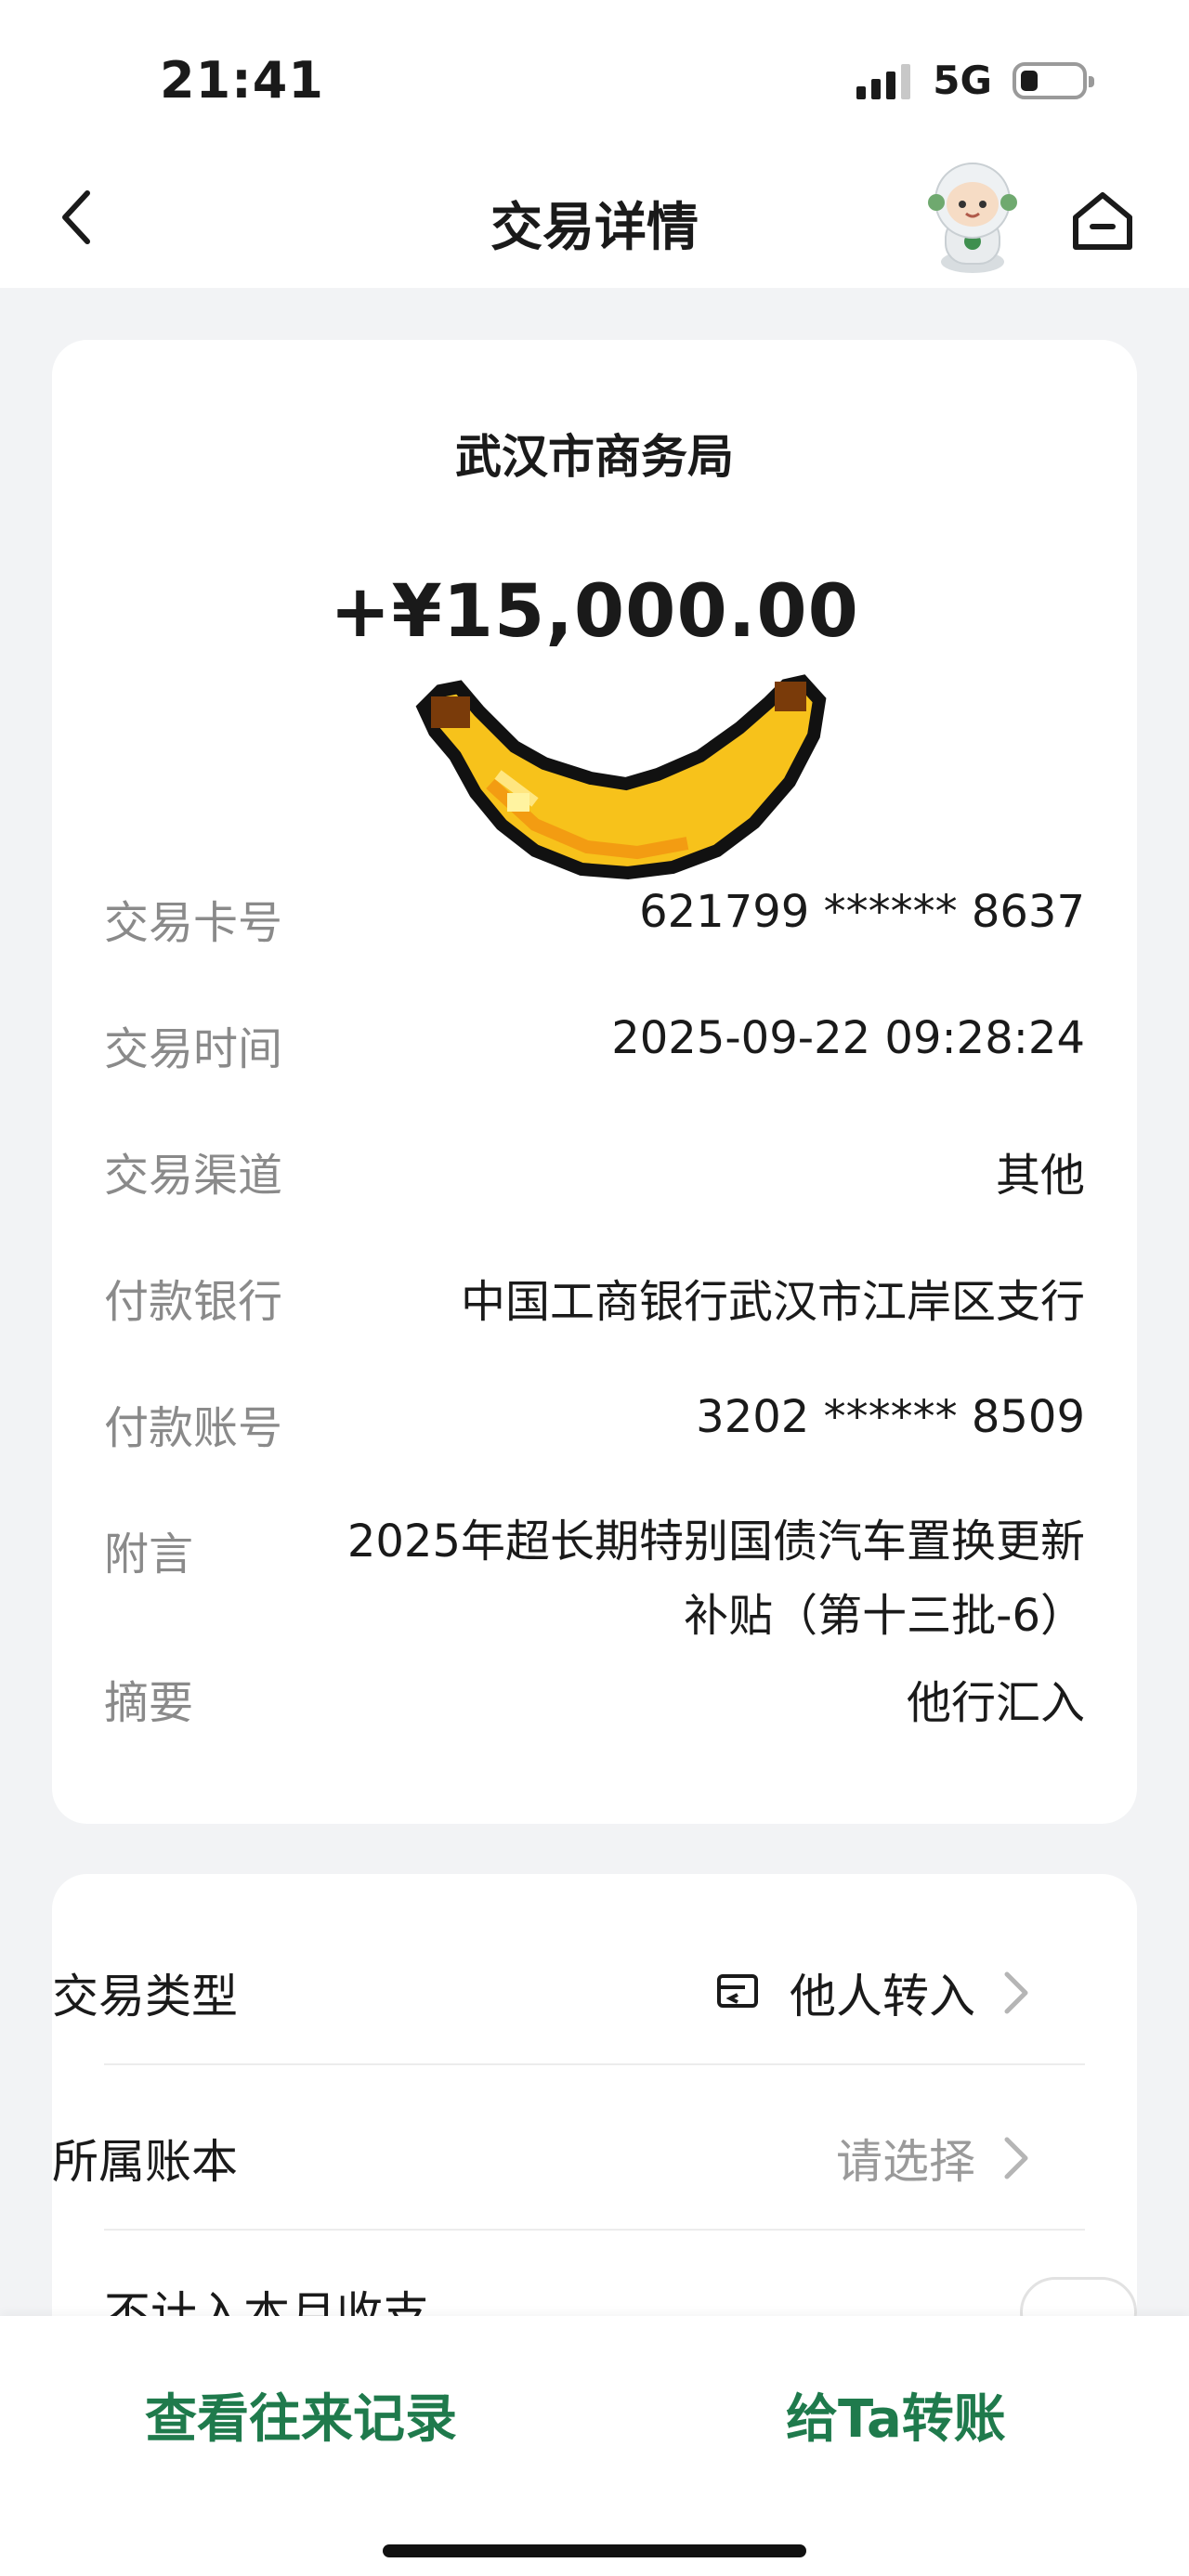 The width and height of the screenshot is (1189, 2576). Describe the element at coordinates (149, 1703) in the screenshot. I see `detail-label: 摘要` at that location.